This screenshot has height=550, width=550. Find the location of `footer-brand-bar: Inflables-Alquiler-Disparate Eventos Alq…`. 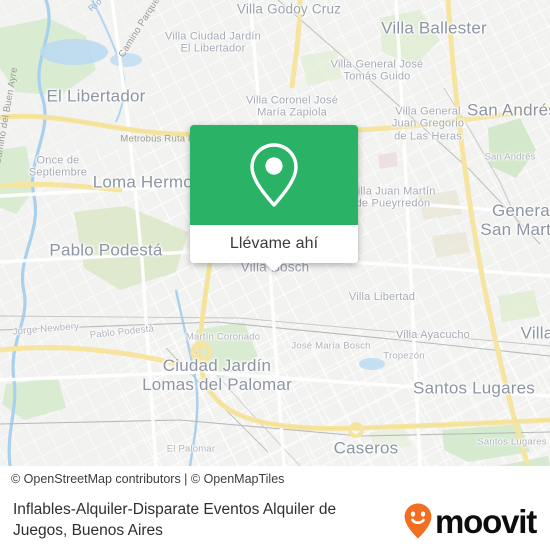

footer-brand-bar: Inflables-Alquiler-Disparate Eventos Alq… is located at coordinates (275, 521).